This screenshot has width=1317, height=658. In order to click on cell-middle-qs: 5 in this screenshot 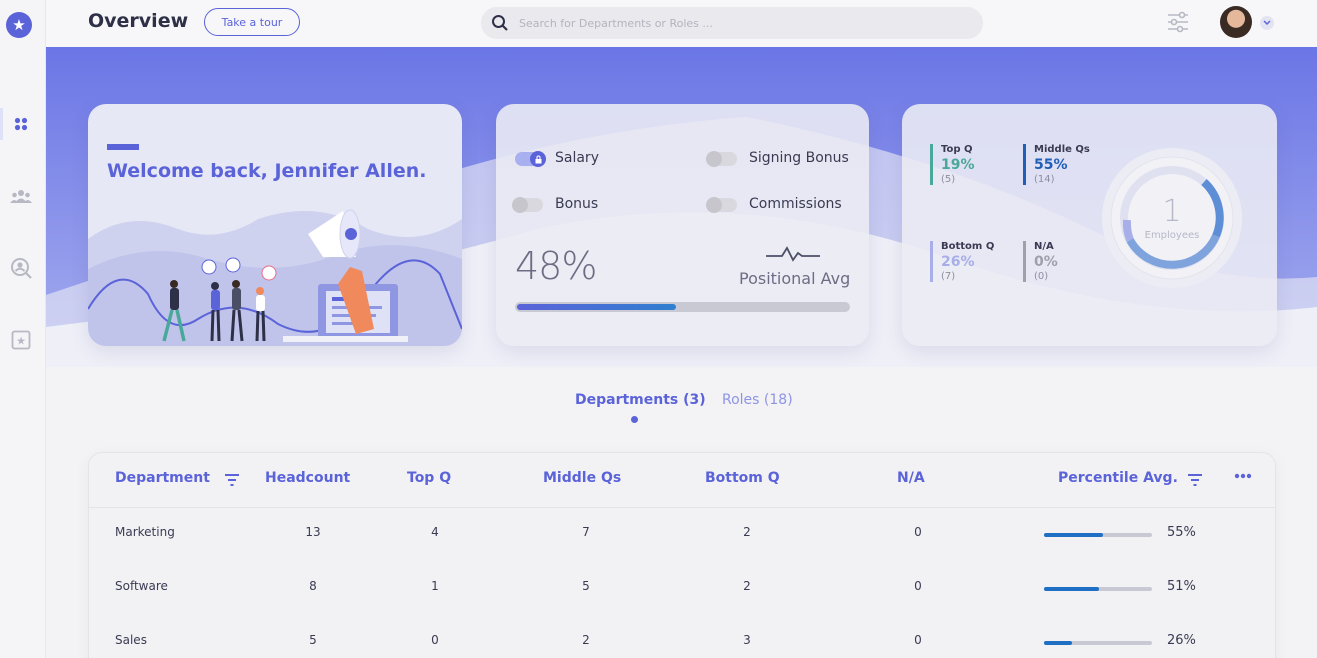, I will do `click(586, 586)`.